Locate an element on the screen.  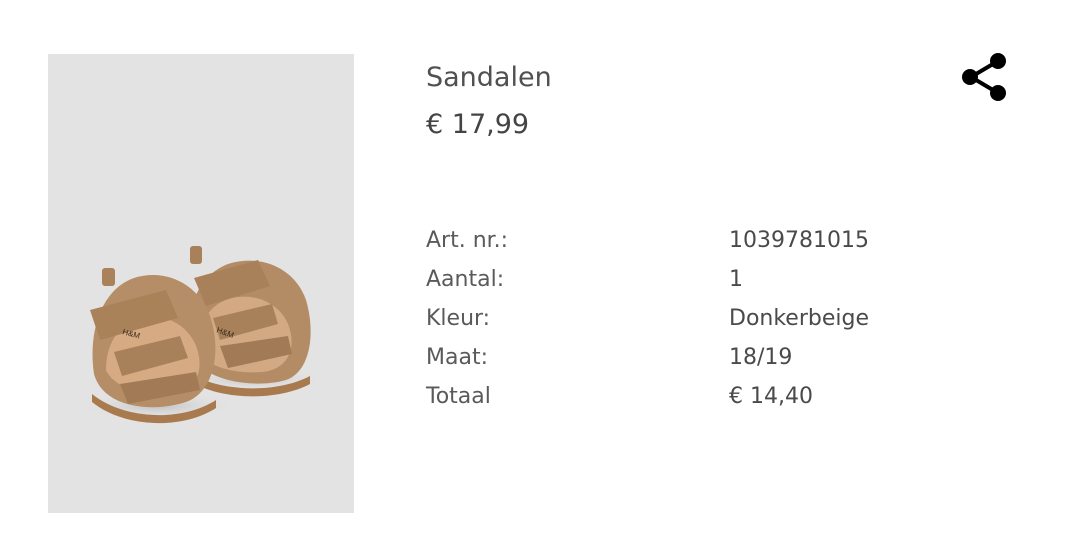
share-icon is located at coordinates (984, 77).